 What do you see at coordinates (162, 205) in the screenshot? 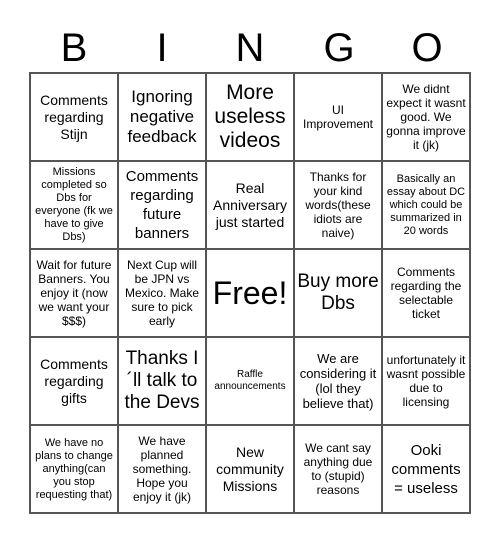
I see `bingo-cell: Comments regarding future banners` at bounding box center [162, 205].